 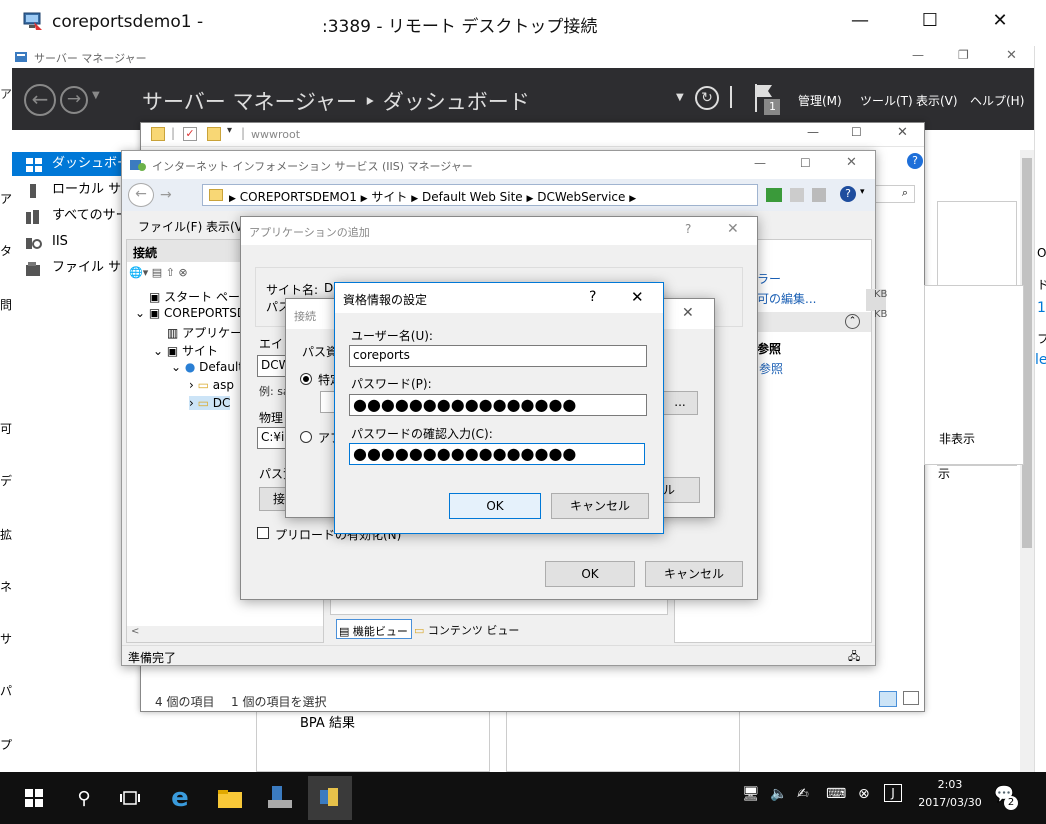 What do you see at coordinates (170, 226) in the screenshot?
I see `iis-menu-file: ファイル(F)` at bounding box center [170, 226].